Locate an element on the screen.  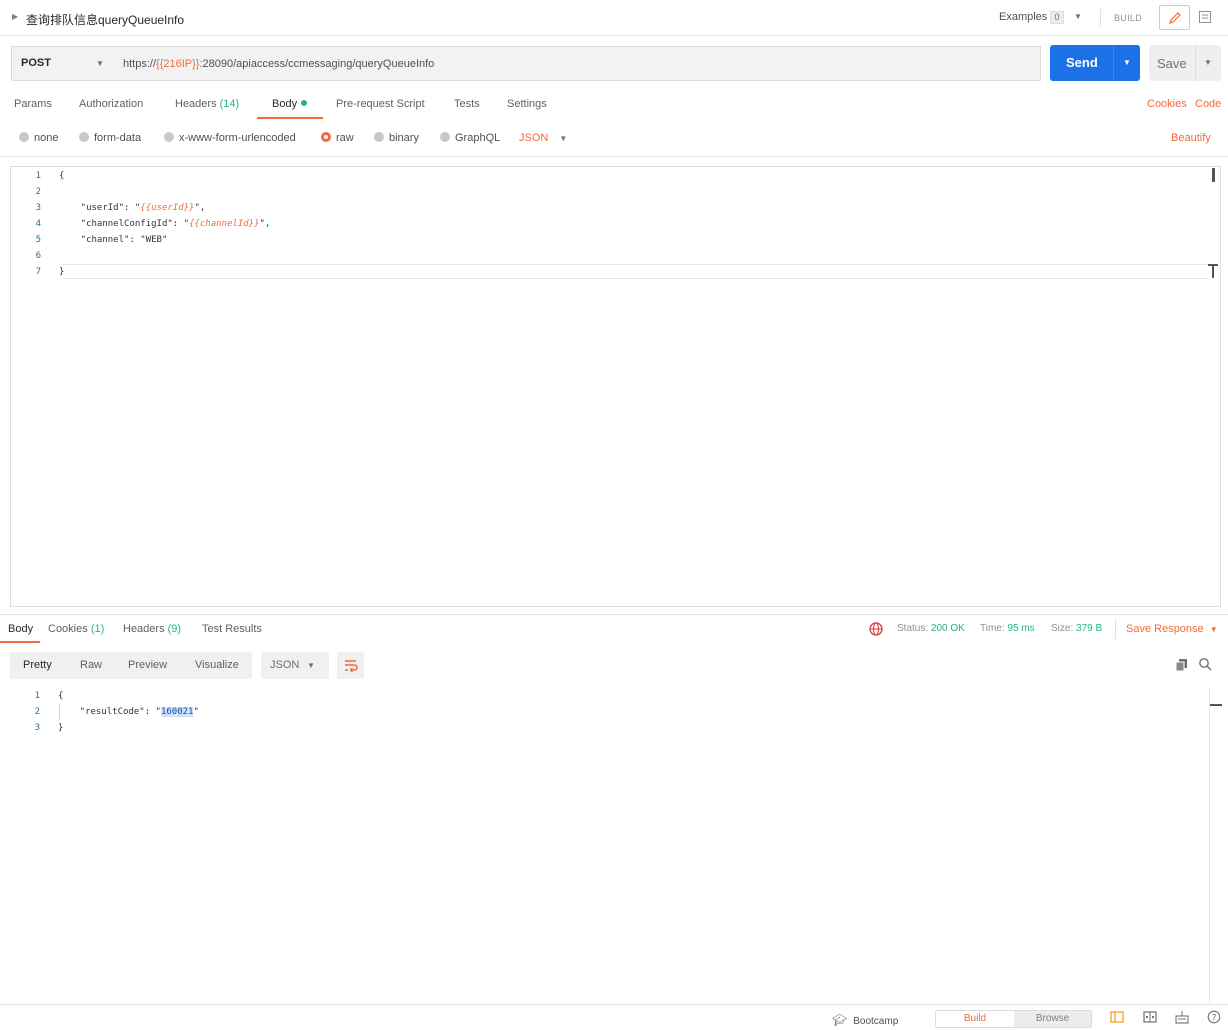
request-name: 查询排队信息queryQueueInfo is located at coordinates (105, 19).